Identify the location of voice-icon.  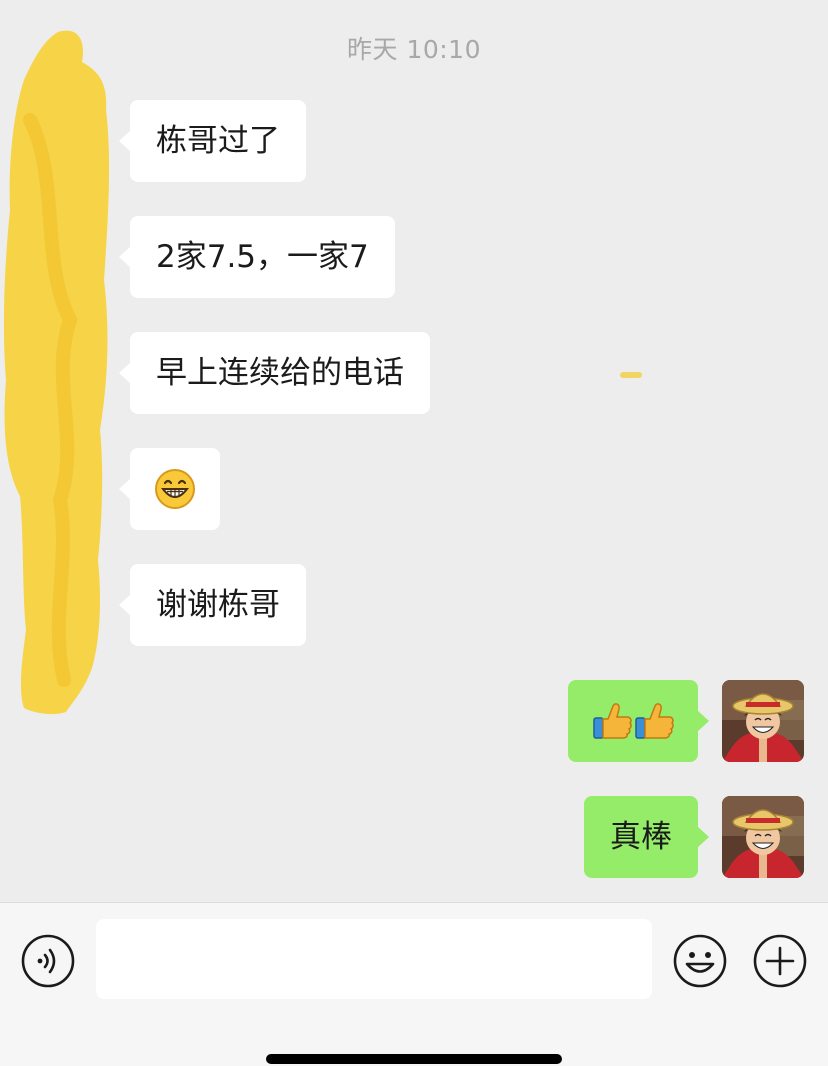
(48, 961).